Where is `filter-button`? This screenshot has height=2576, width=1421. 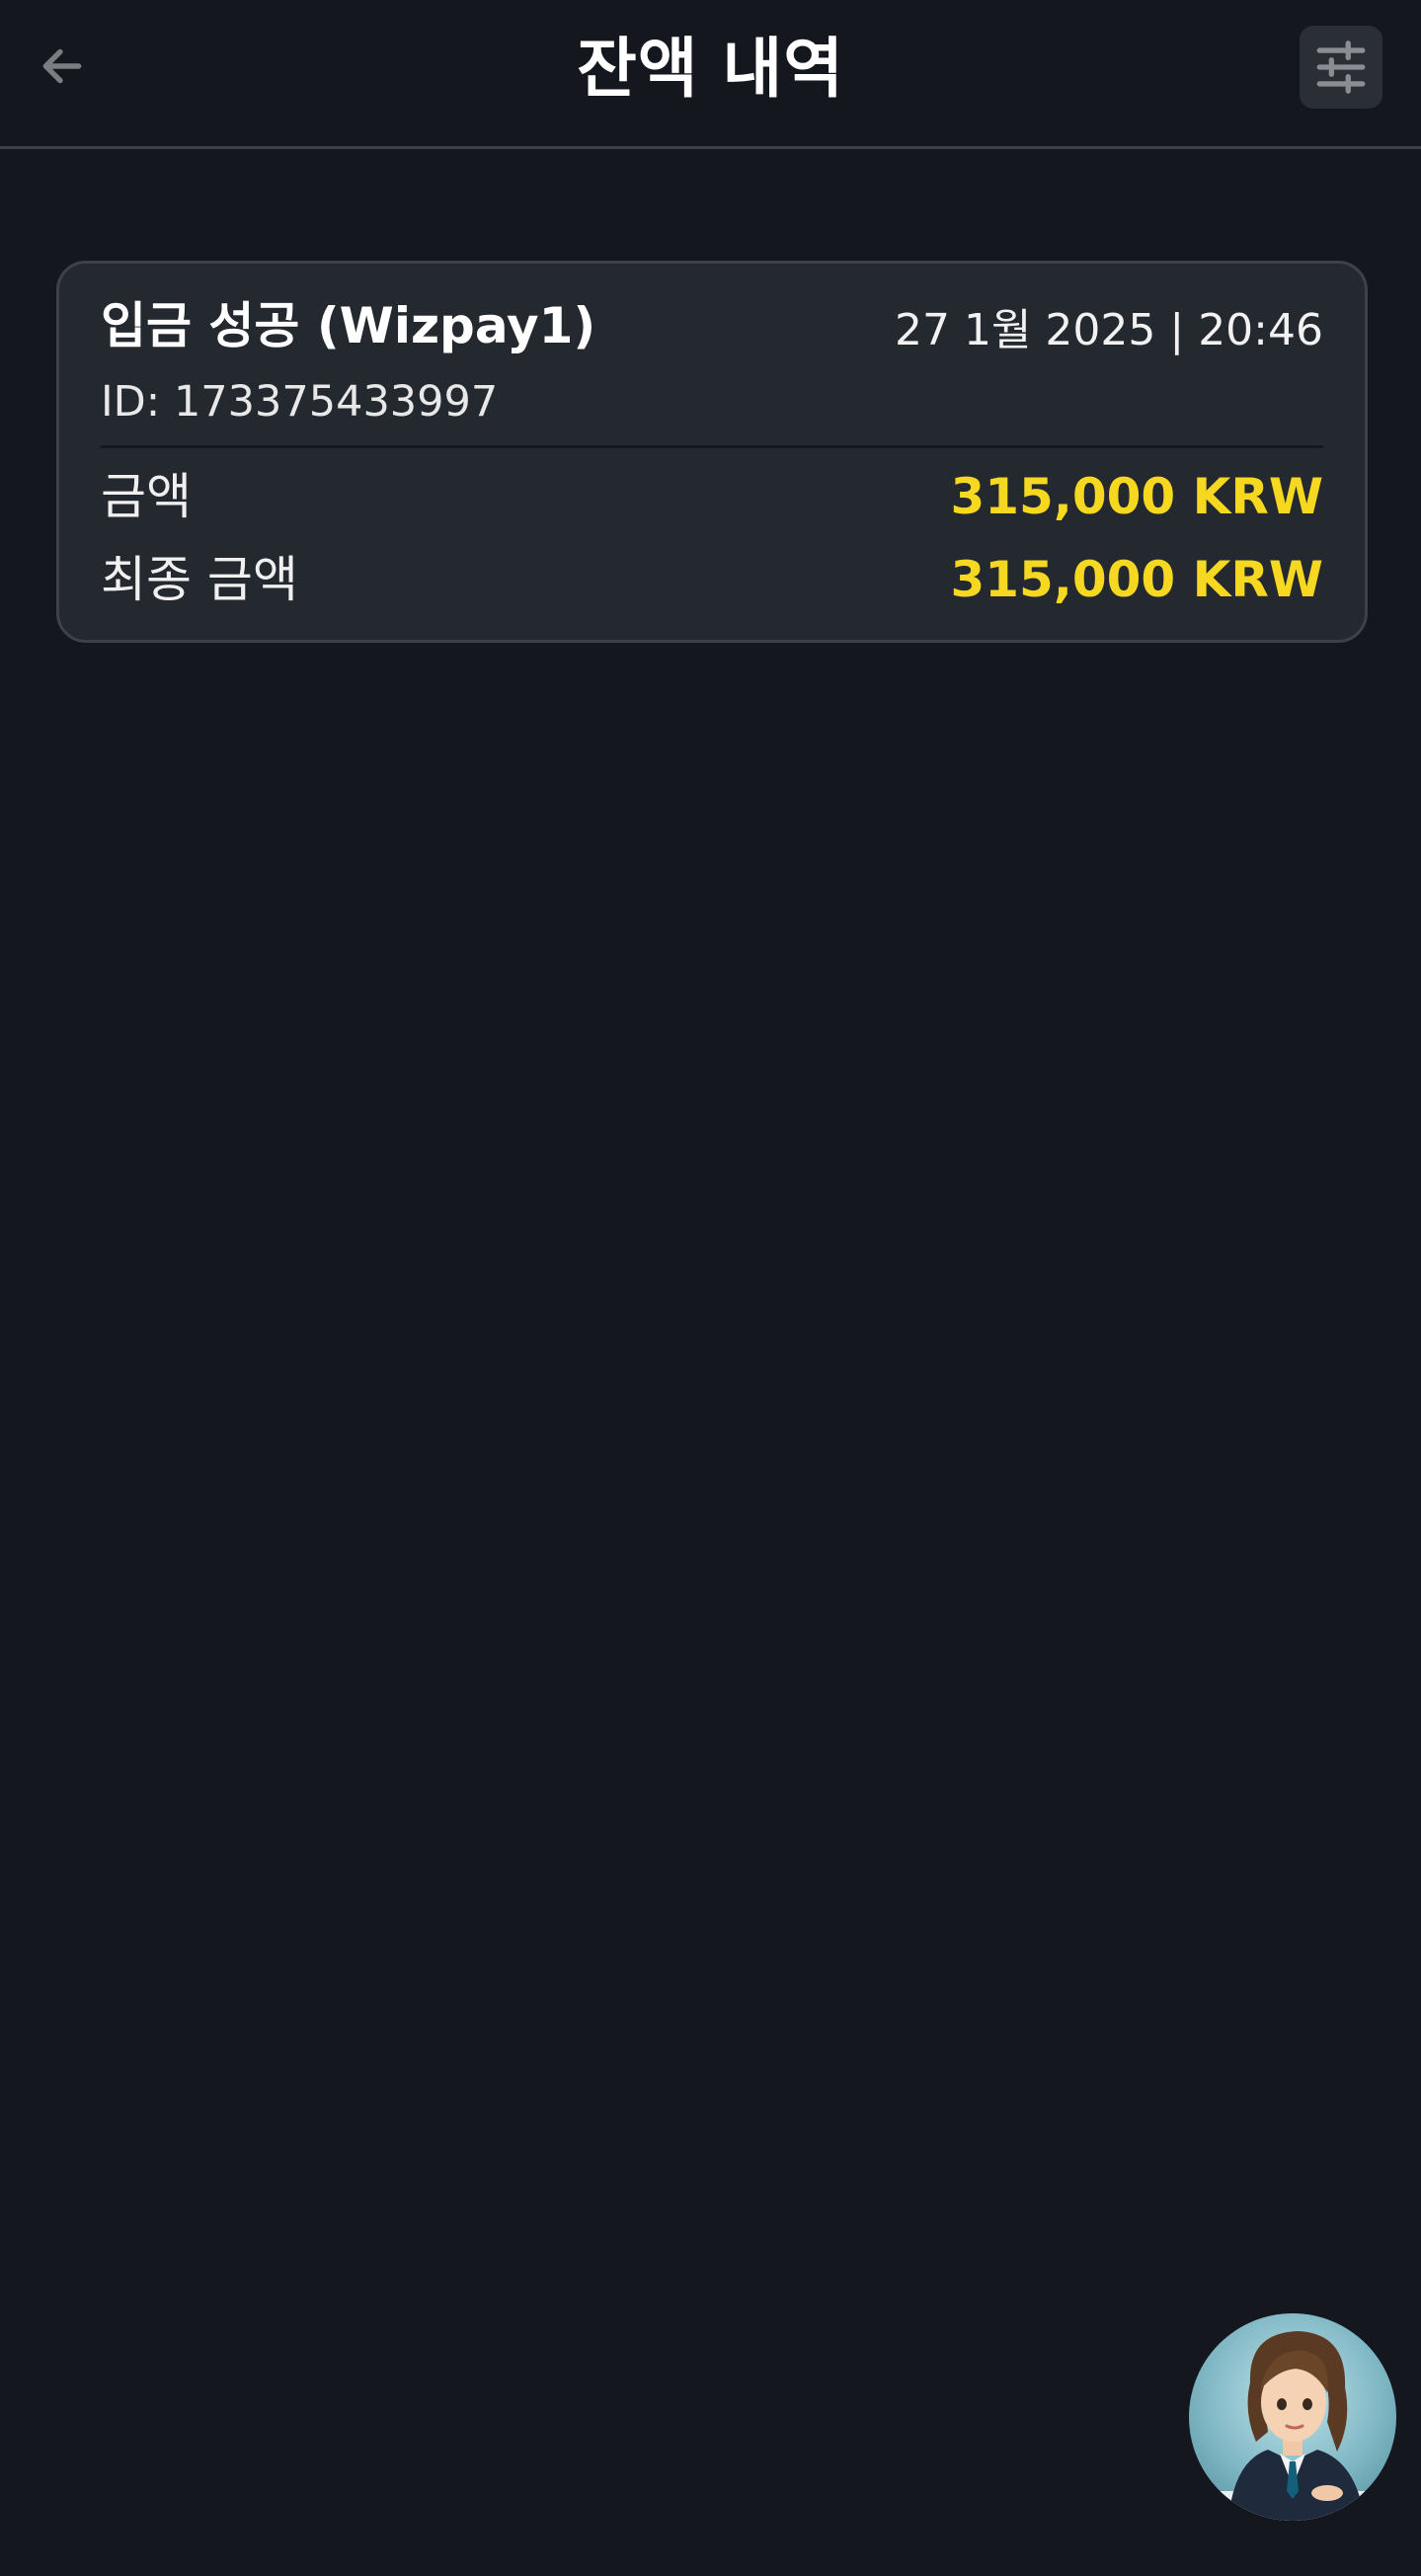
filter-button is located at coordinates (1341, 67).